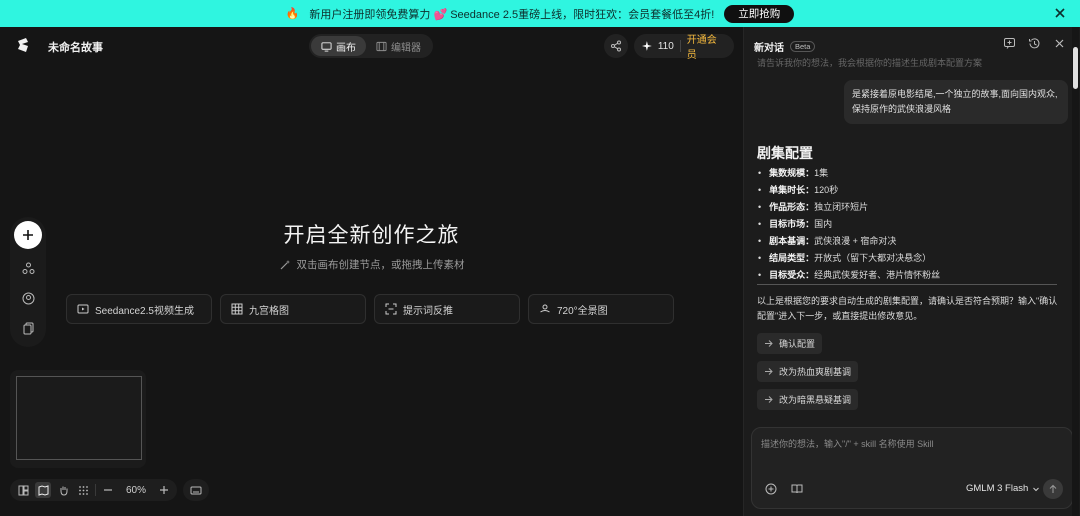 The height and width of the screenshot is (516, 1080). What do you see at coordinates (870, 63) in the screenshot?
I see `faded-message: 请告诉我你的想法，我会根据你的描述生成剧本配置方案` at bounding box center [870, 63].